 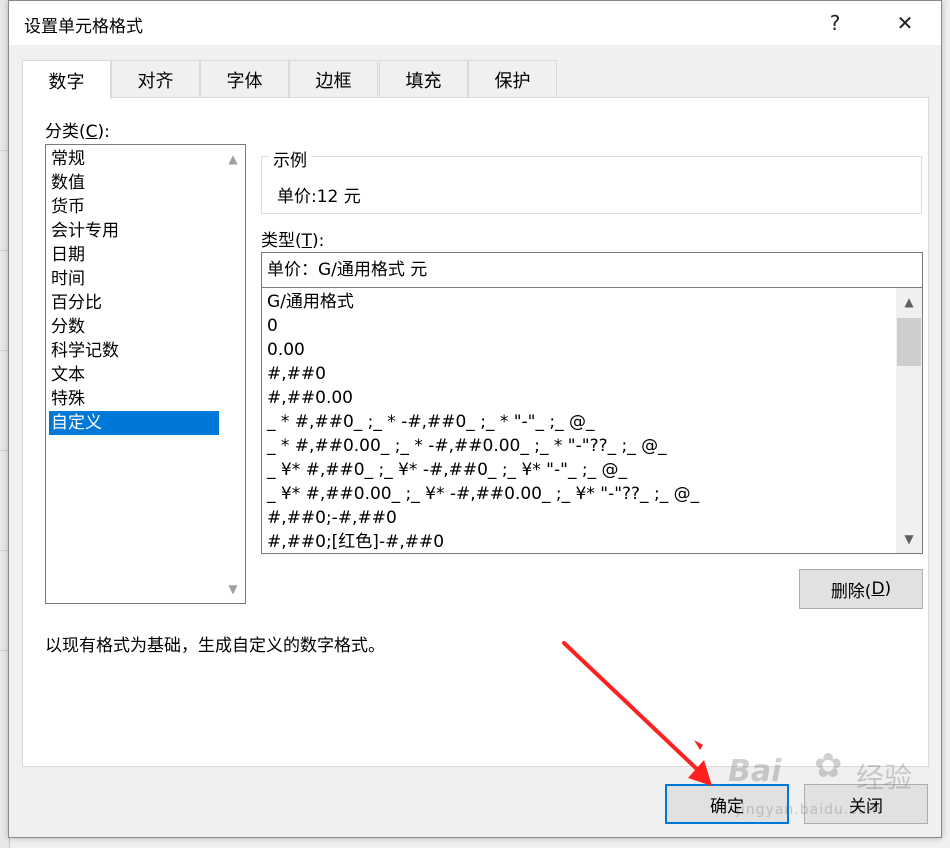 I want to click on description-text: 以现有格式为基础，生成自定义的数字格式。, so click(x=215, y=646).